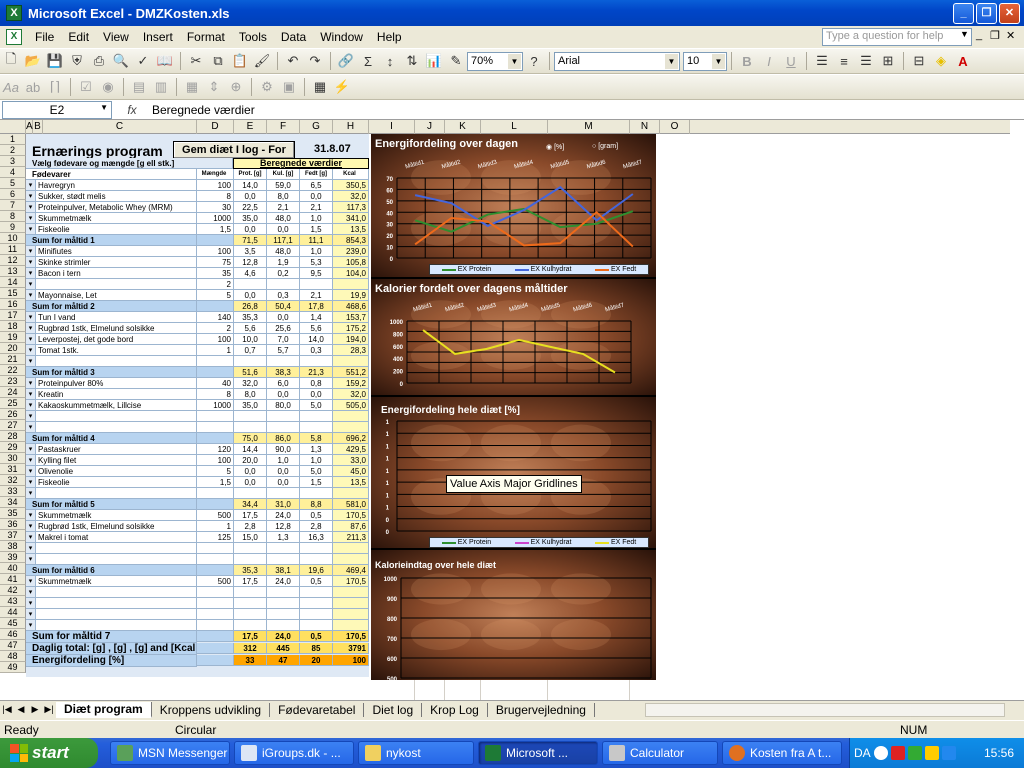 The image size is (1024, 768). I want to click on next-sheet-arrow-icon: ▶, so click(35, 709).